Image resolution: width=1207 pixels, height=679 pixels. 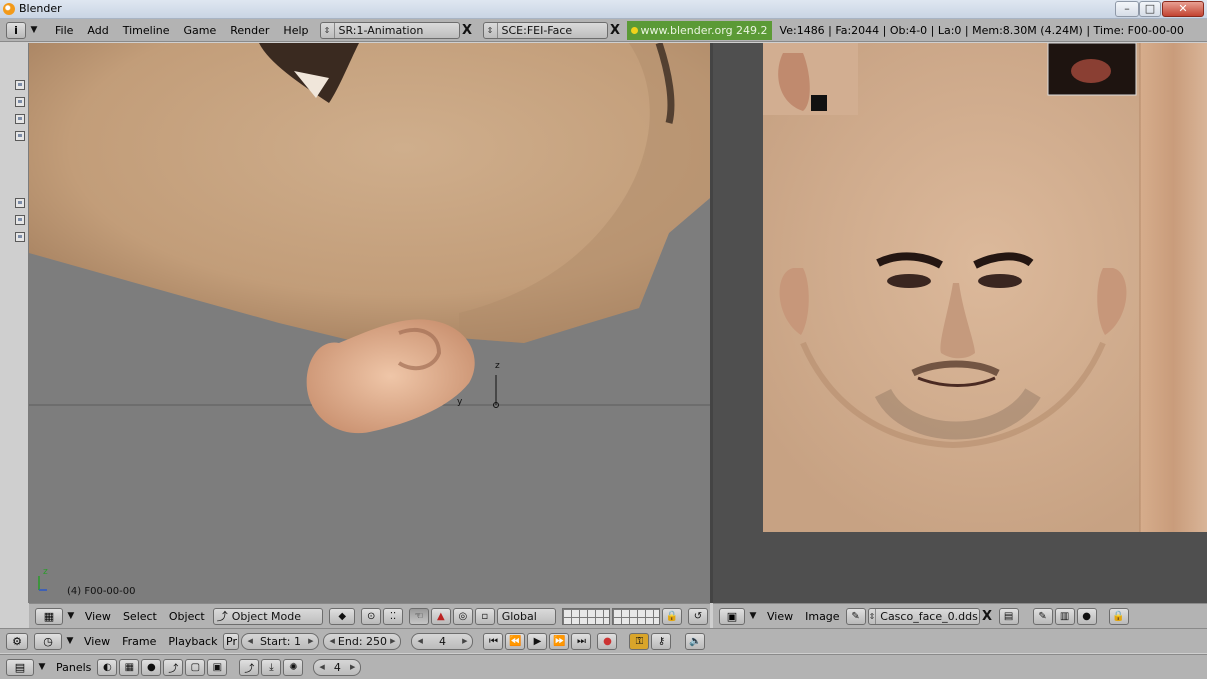 What do you see at coordinates (855, 616) in the screenshot?
I see `paint-brush-icon: ✎` at bounding box center [855, 616].